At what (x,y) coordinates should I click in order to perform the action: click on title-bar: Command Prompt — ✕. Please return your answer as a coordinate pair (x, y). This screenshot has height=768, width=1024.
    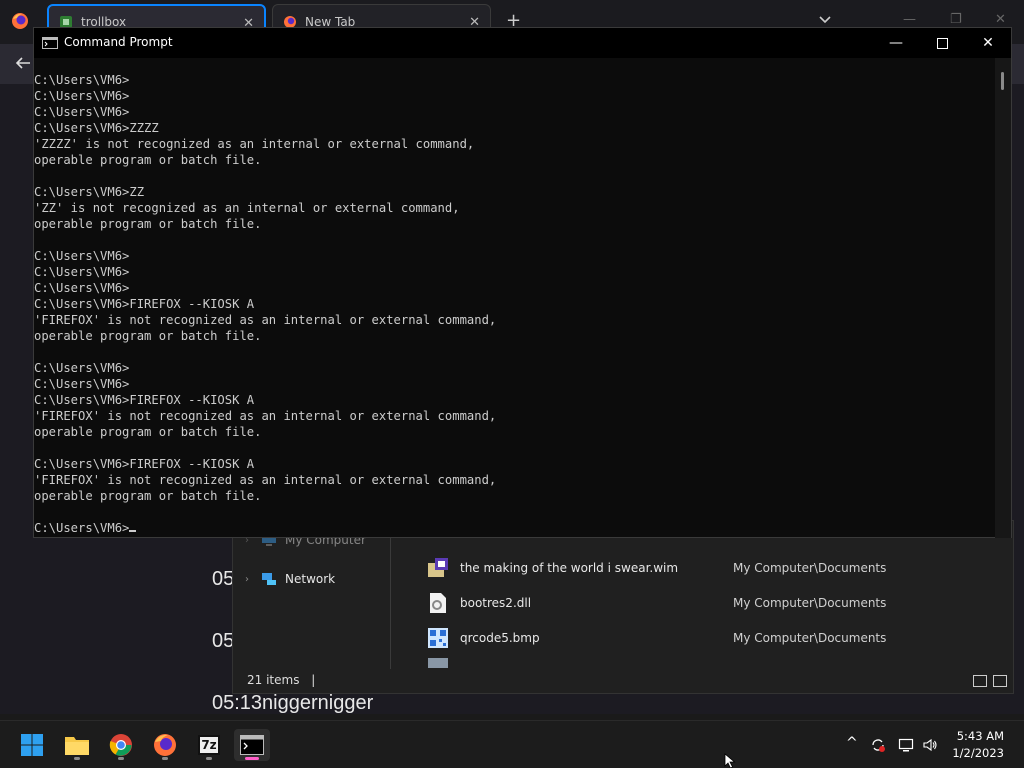
    Looking at the image, I should click on (522, 43).